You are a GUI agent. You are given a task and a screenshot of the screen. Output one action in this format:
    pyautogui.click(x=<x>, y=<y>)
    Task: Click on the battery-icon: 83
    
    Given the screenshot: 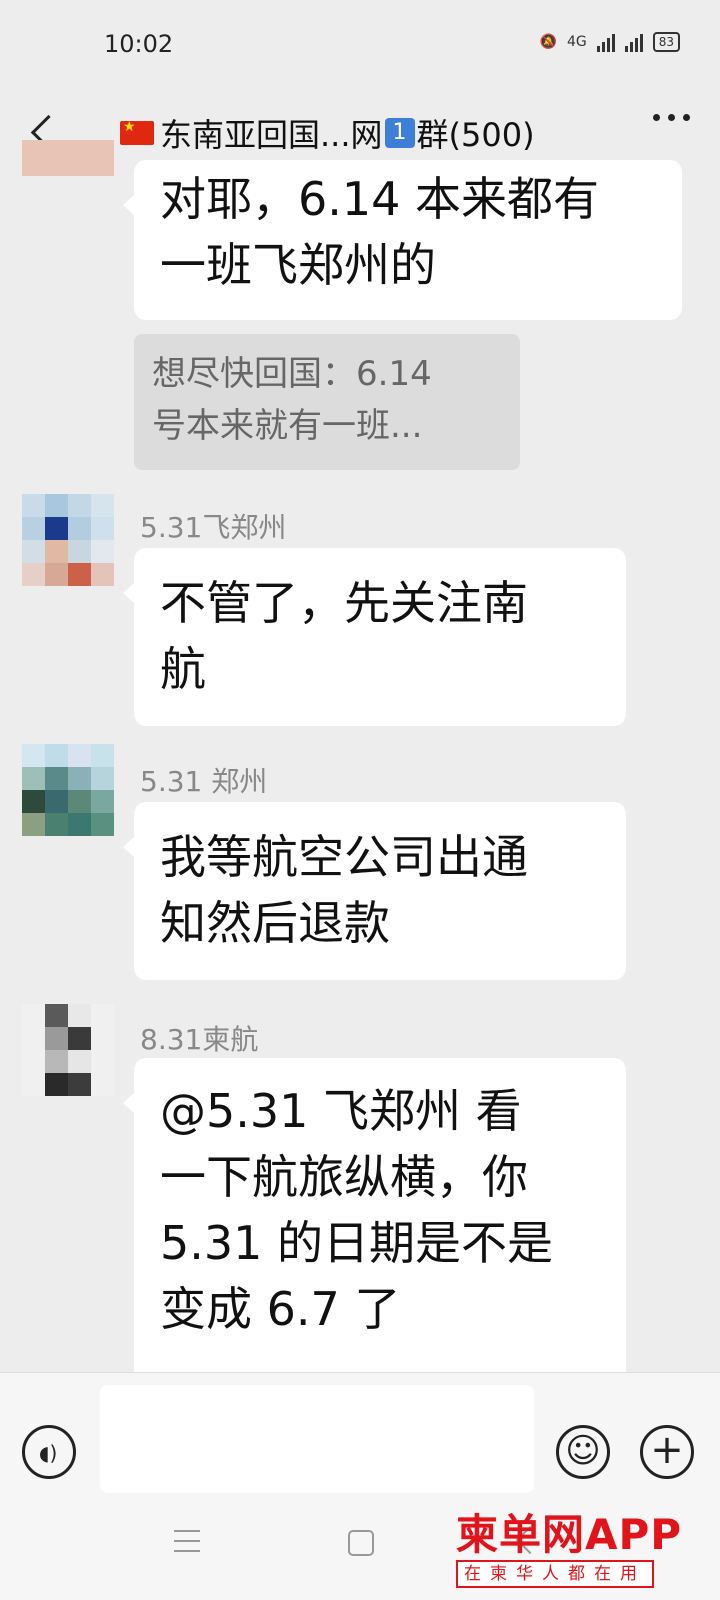 What is the action you would take?
    pyautogui.click(x=666, y=42)
    